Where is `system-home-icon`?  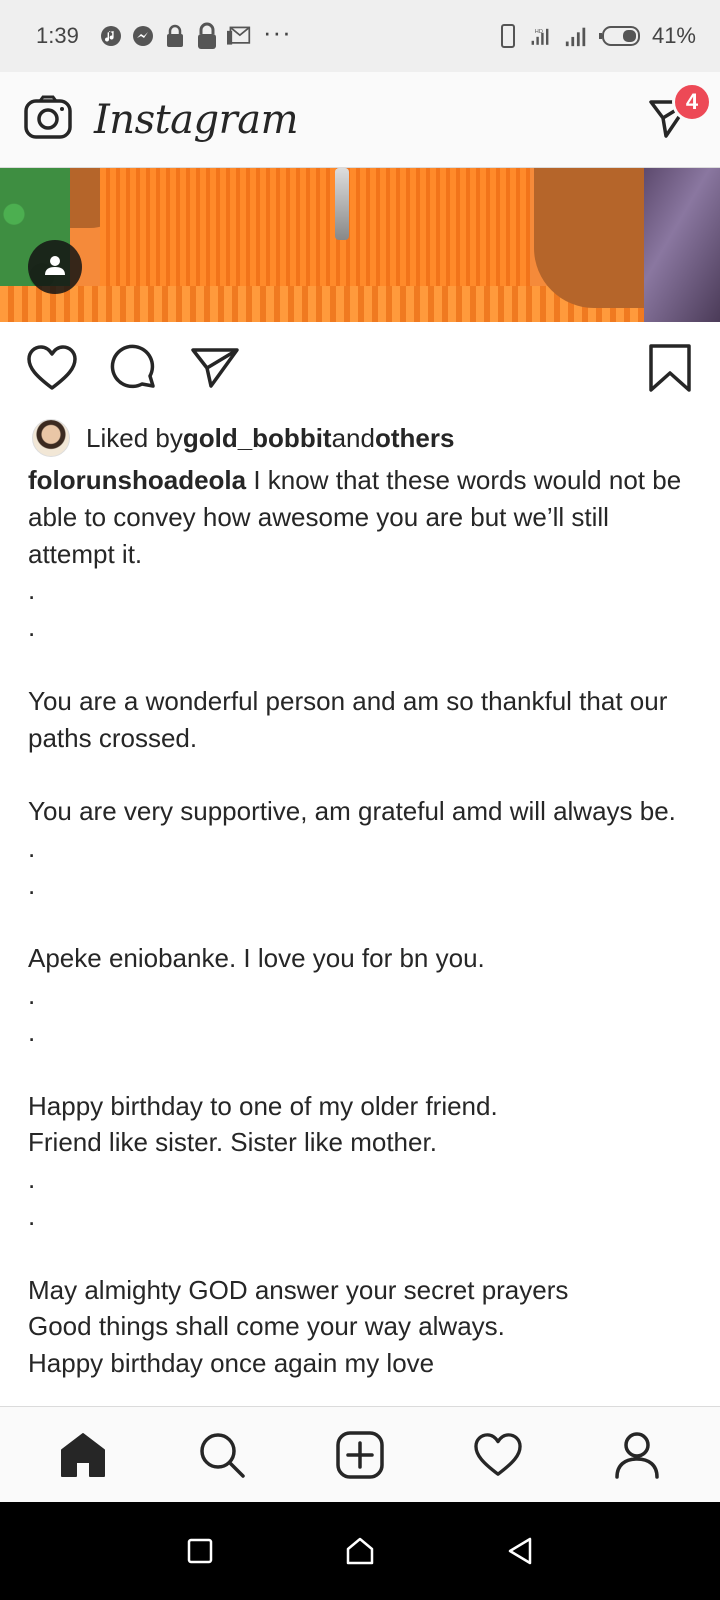
system-home-icon is located at coordinates (360, 1551).